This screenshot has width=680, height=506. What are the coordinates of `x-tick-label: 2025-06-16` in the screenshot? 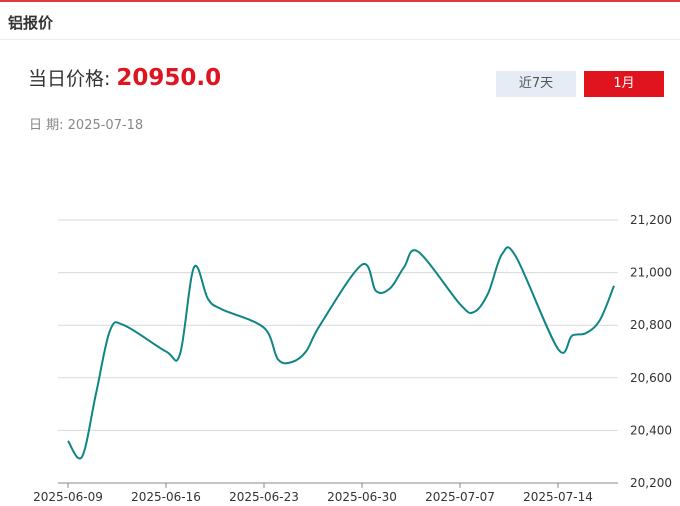 It's located at (166, 497).